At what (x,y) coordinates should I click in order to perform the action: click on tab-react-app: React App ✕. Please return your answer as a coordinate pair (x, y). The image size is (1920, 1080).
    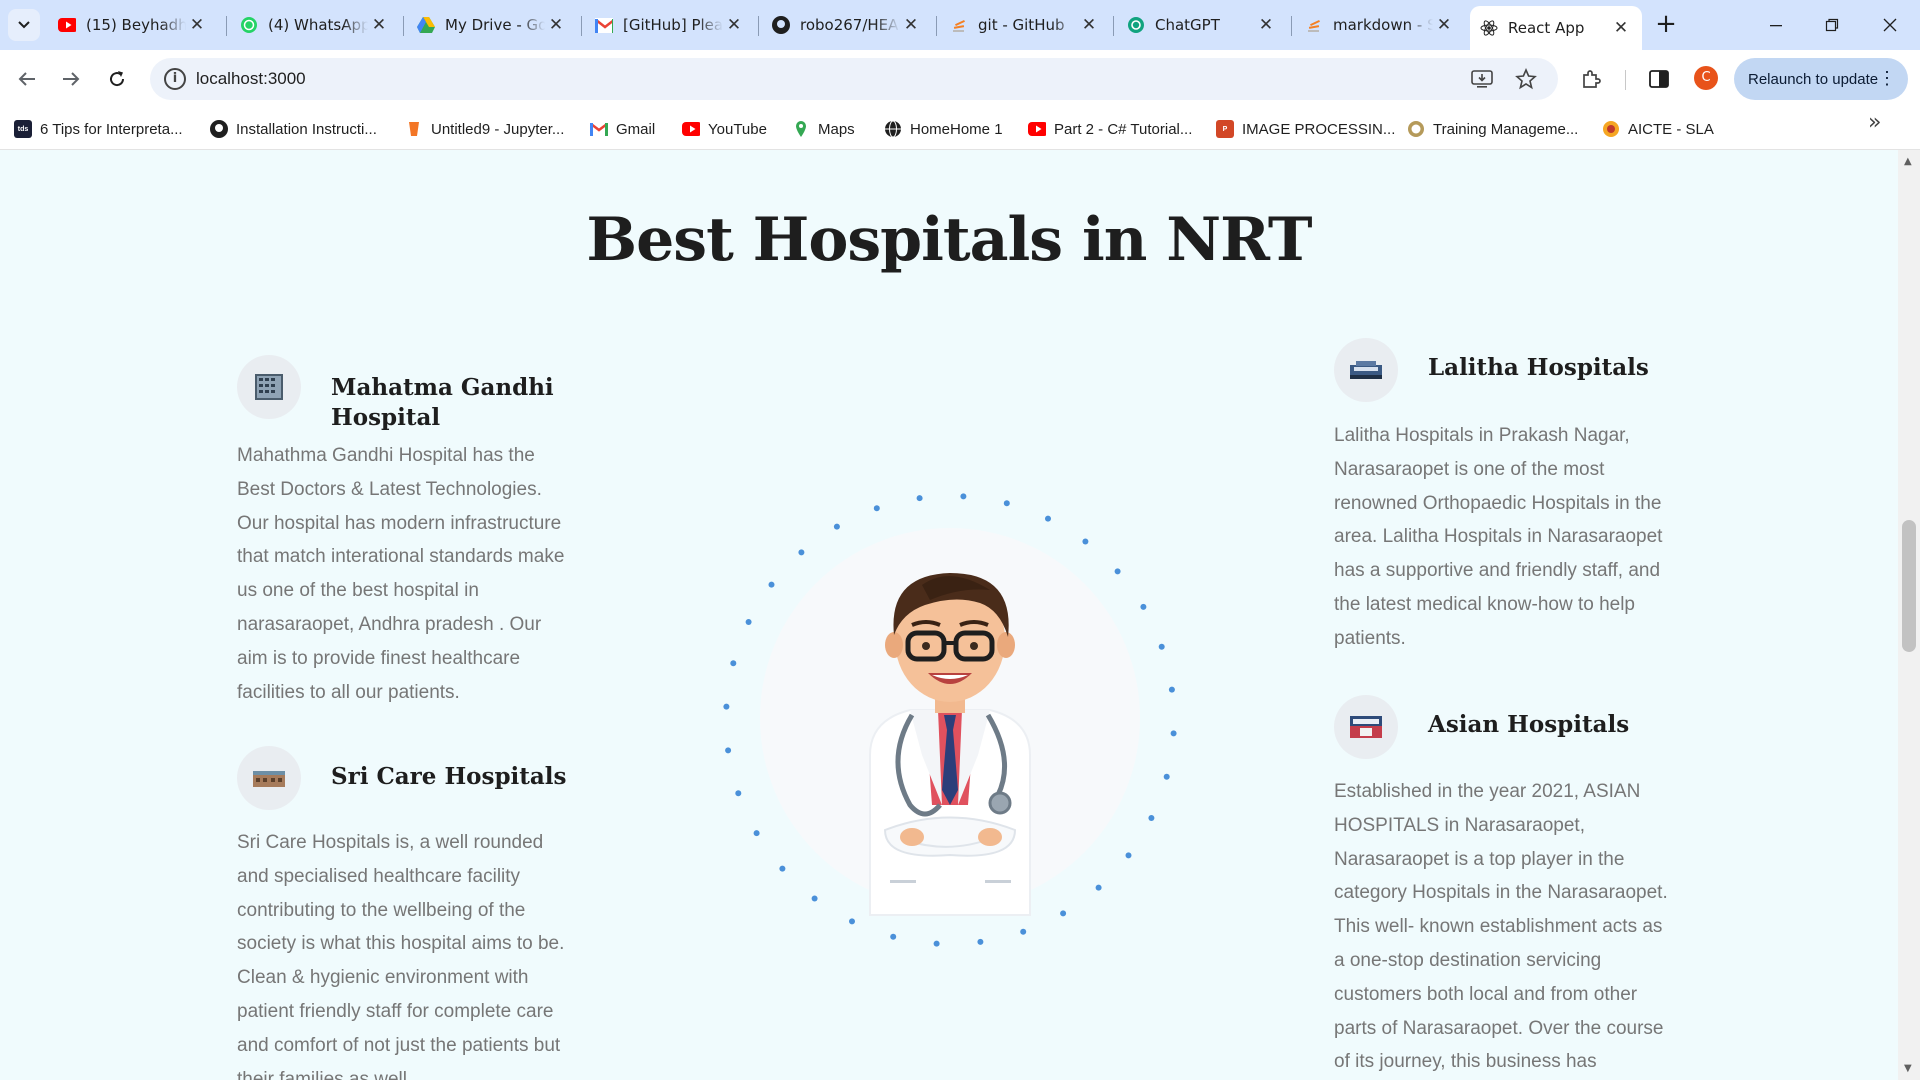
    Looking at the image, I should click on (1556, 28).